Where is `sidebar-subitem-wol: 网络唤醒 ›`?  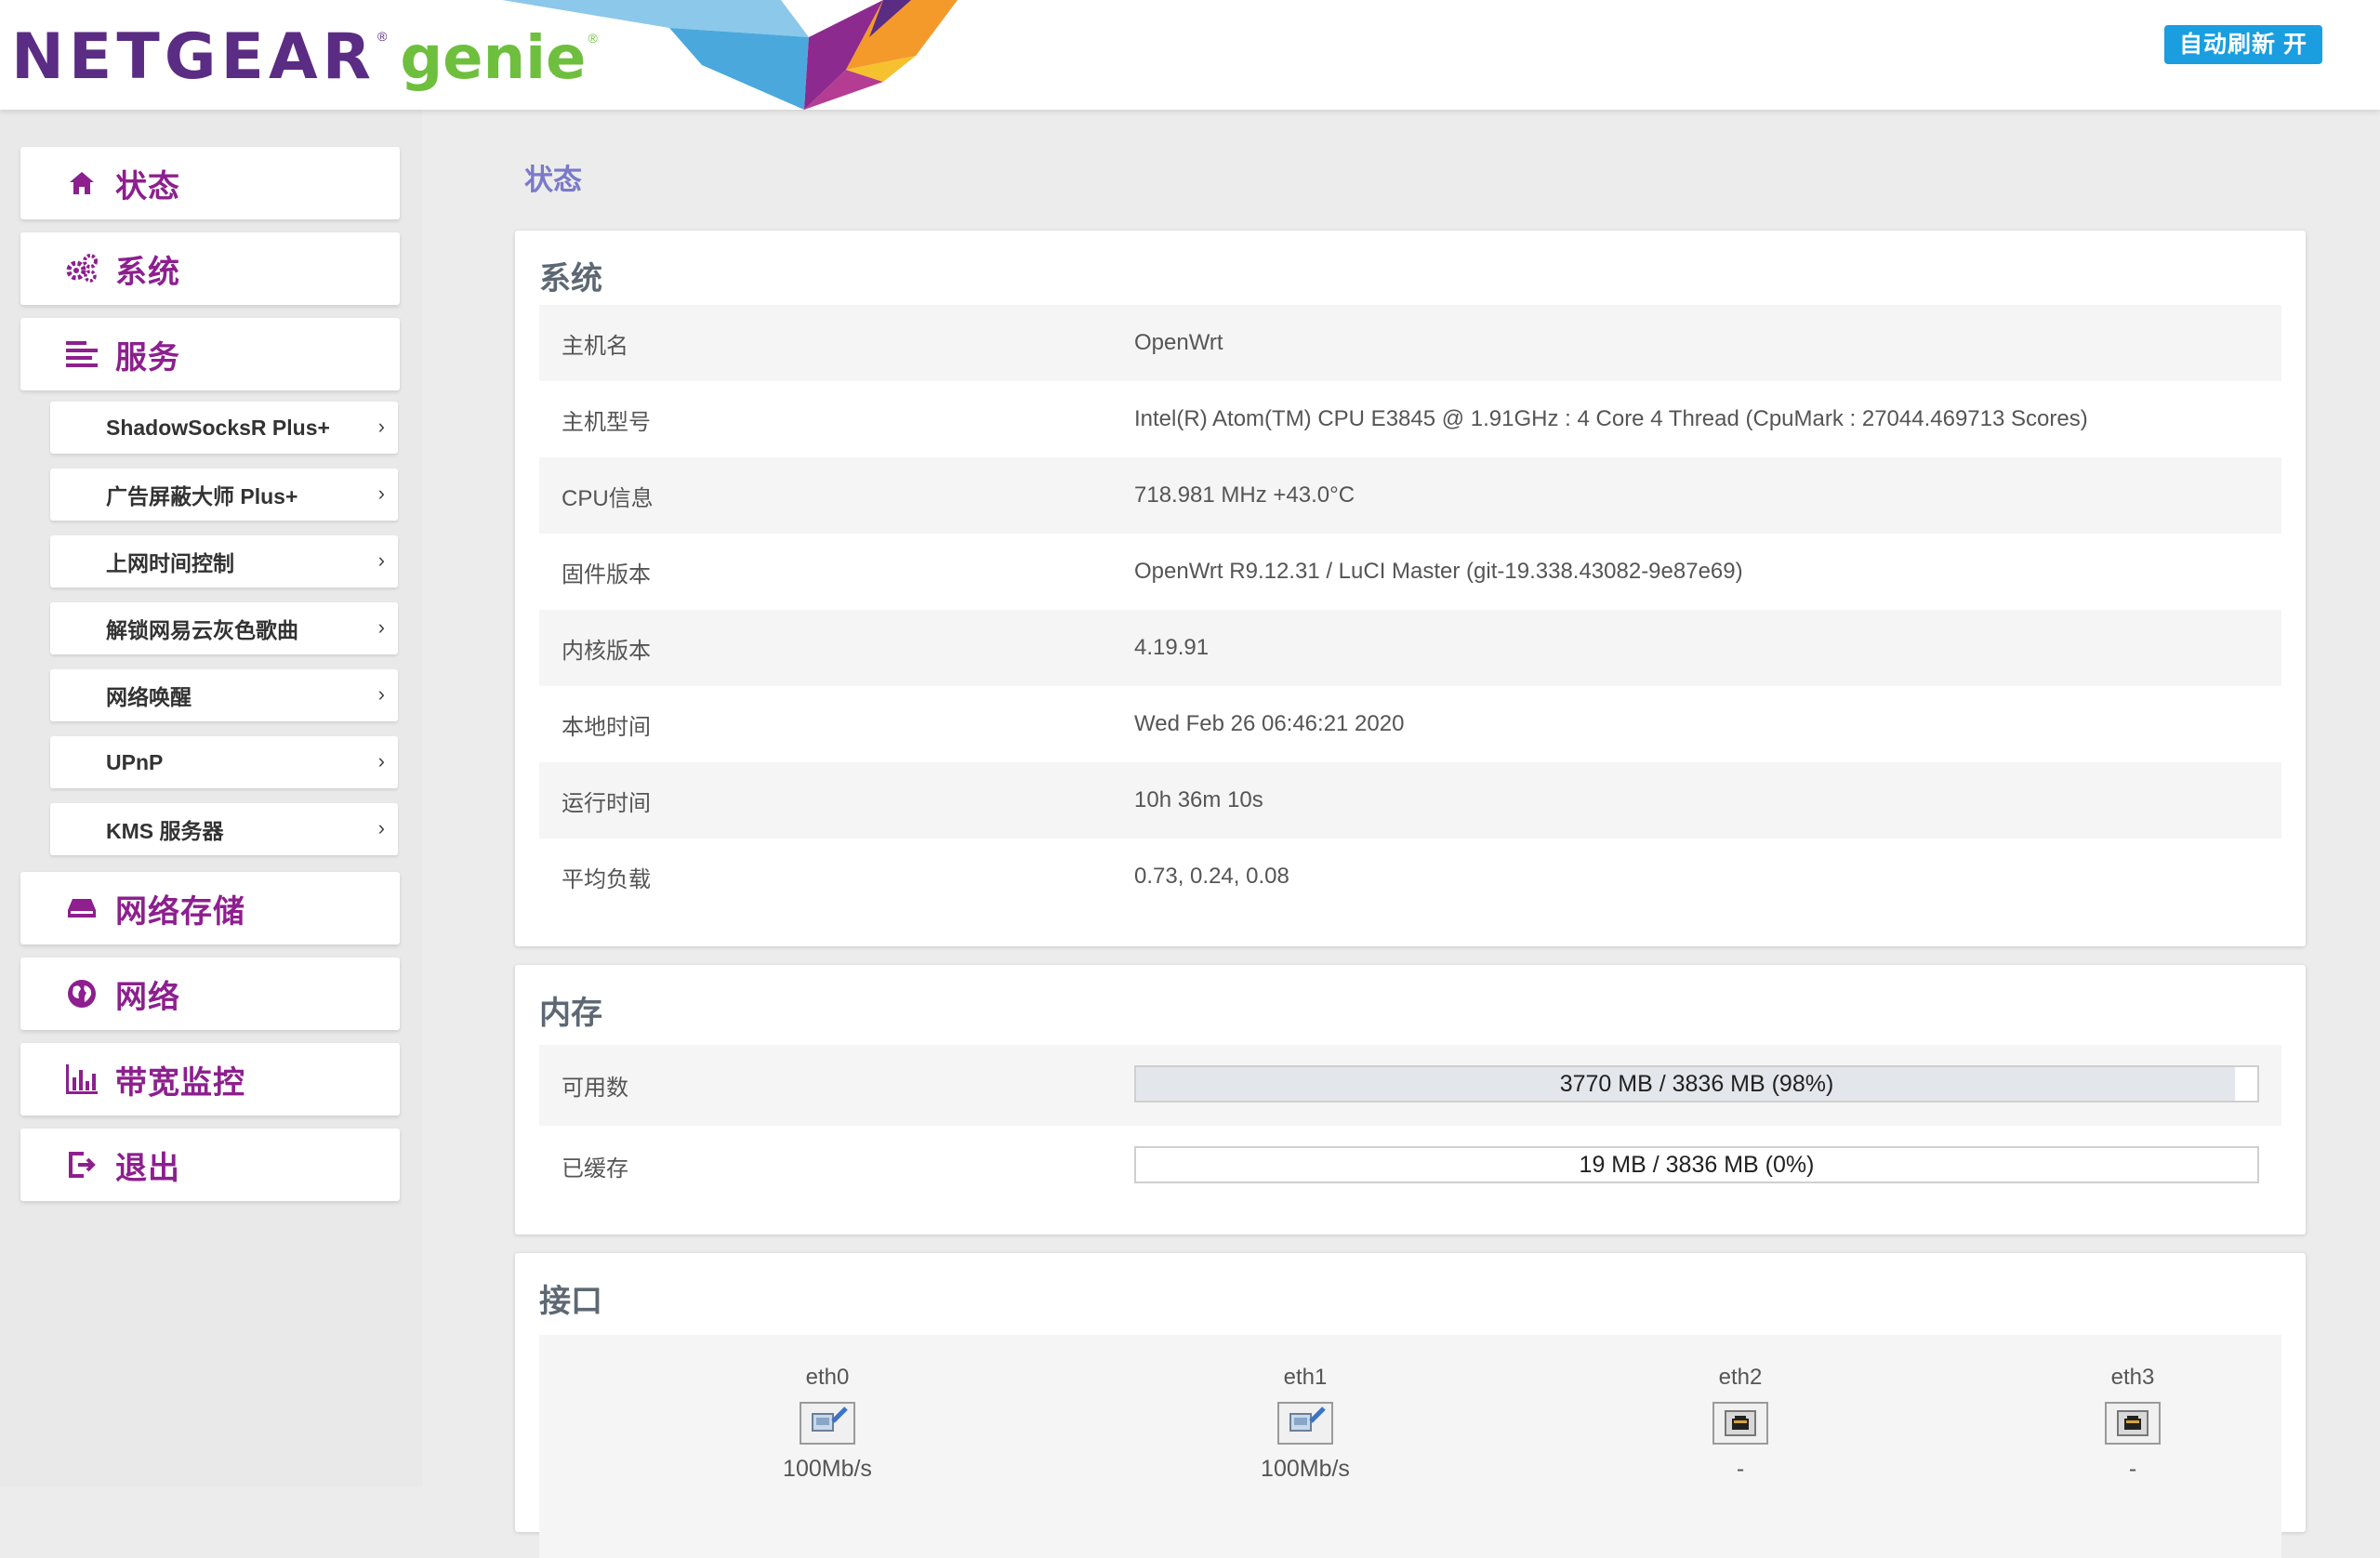 sidebar-subitem-wol: 网络唤醒 › is located at coordinates (224, 695).